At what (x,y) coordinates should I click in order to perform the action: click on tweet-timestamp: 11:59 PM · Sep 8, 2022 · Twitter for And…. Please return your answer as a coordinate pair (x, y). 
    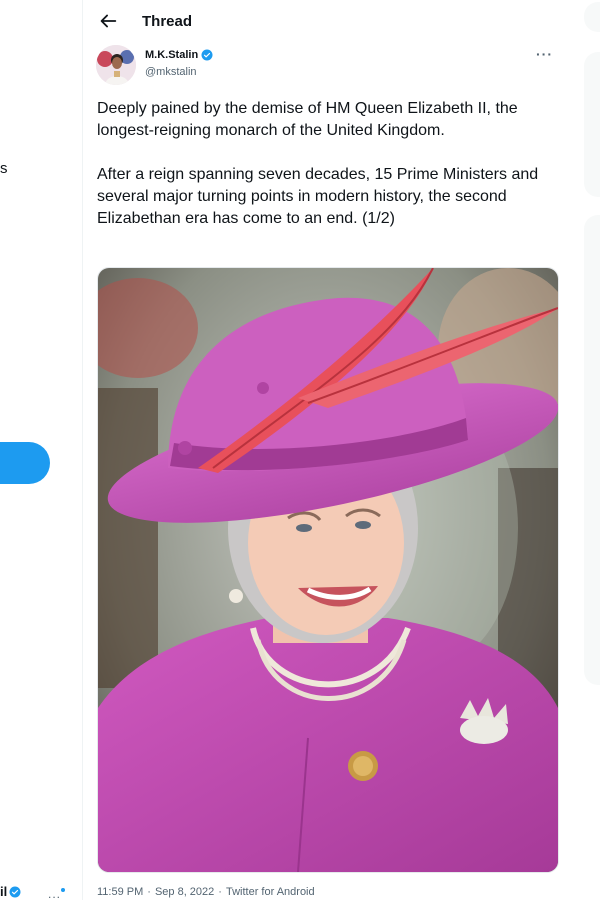
    Looking at the image, I should click on (206, 892).